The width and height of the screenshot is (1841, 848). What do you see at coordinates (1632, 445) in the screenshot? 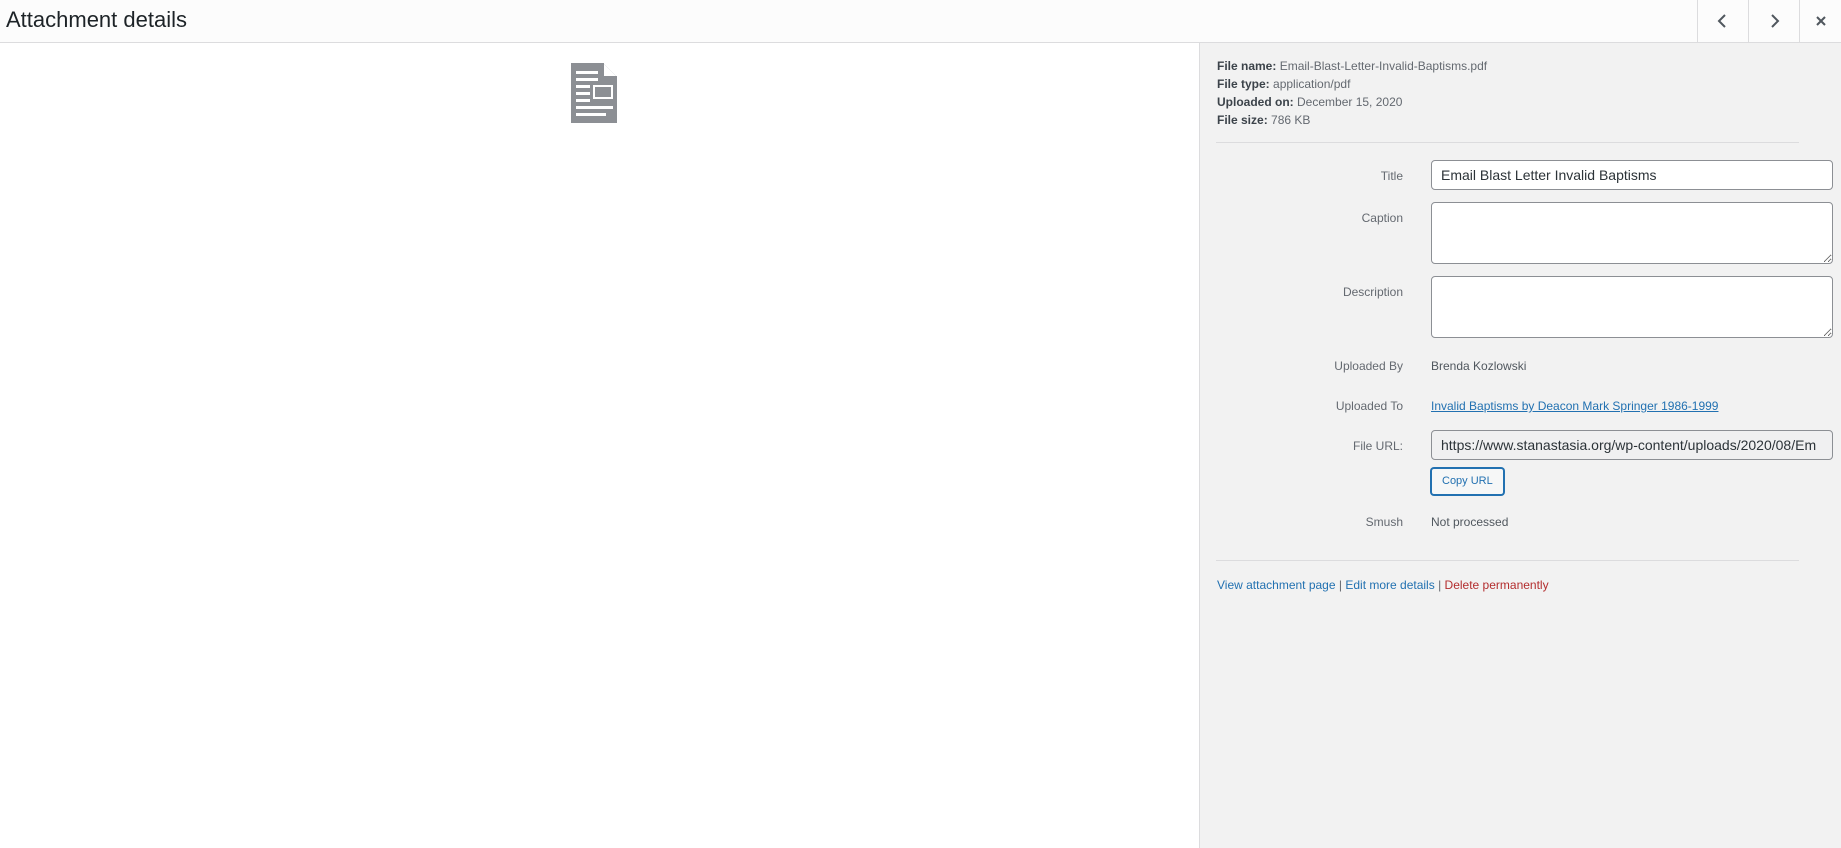
I see `file-url-input` at bounding box center [1632, 445].